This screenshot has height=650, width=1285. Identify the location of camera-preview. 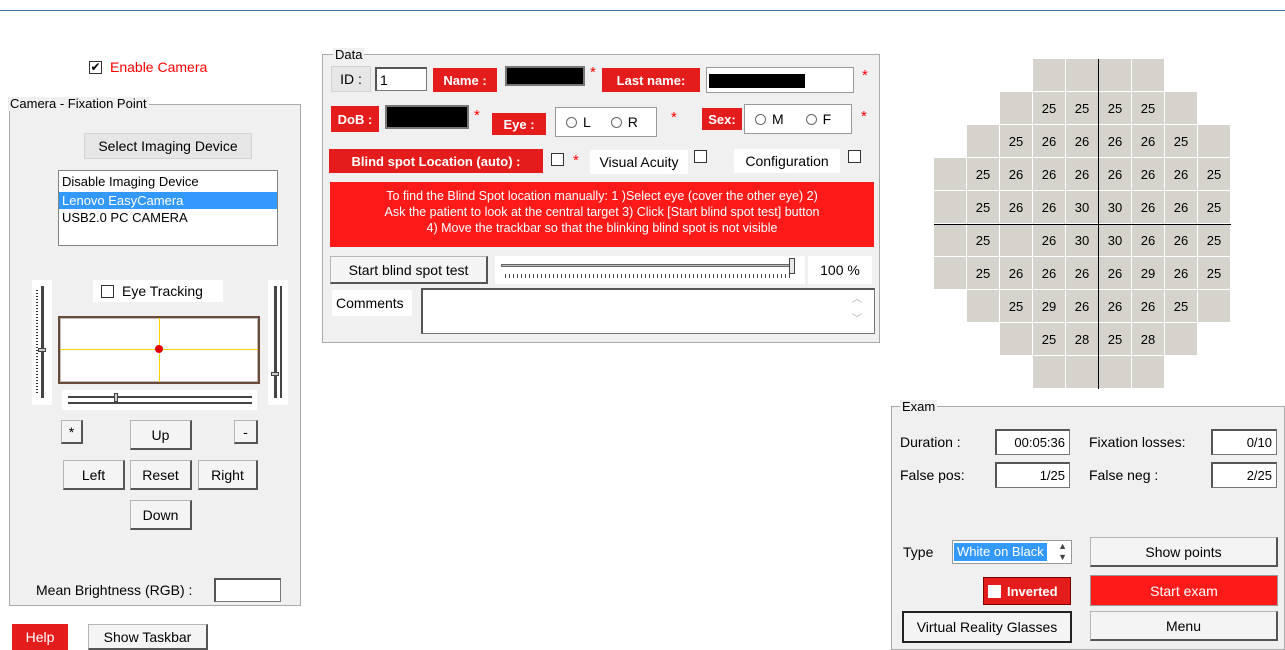
(159, 350).